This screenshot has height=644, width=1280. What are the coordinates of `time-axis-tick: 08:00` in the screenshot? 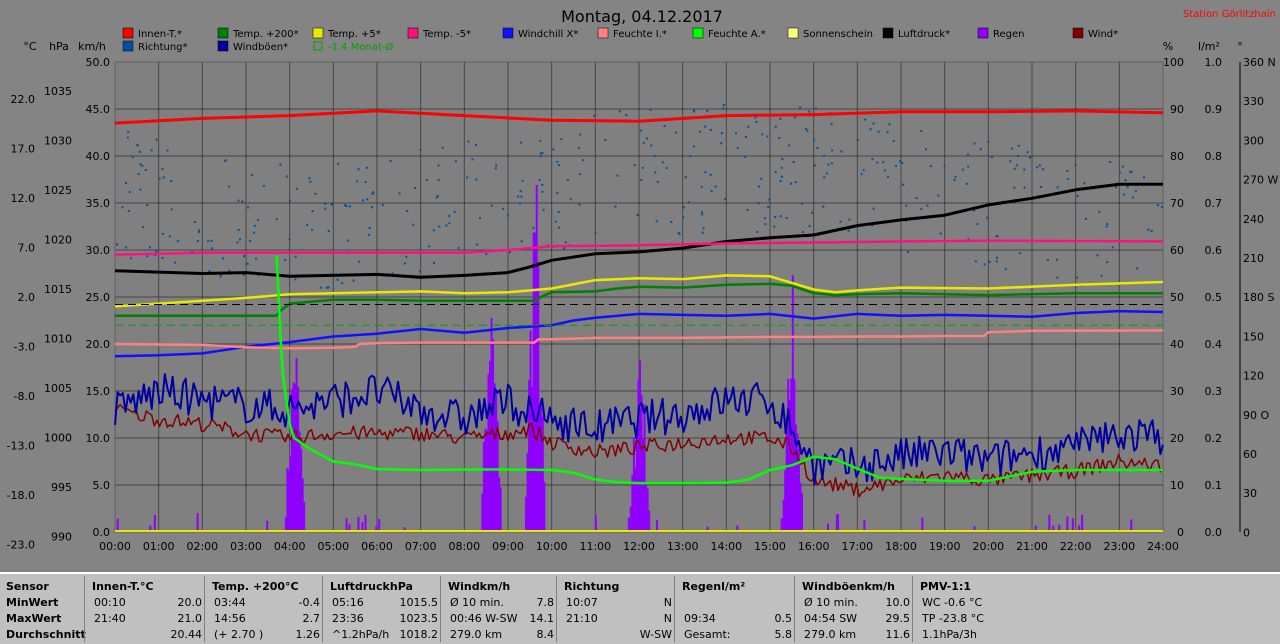 It's located at (464, 546).